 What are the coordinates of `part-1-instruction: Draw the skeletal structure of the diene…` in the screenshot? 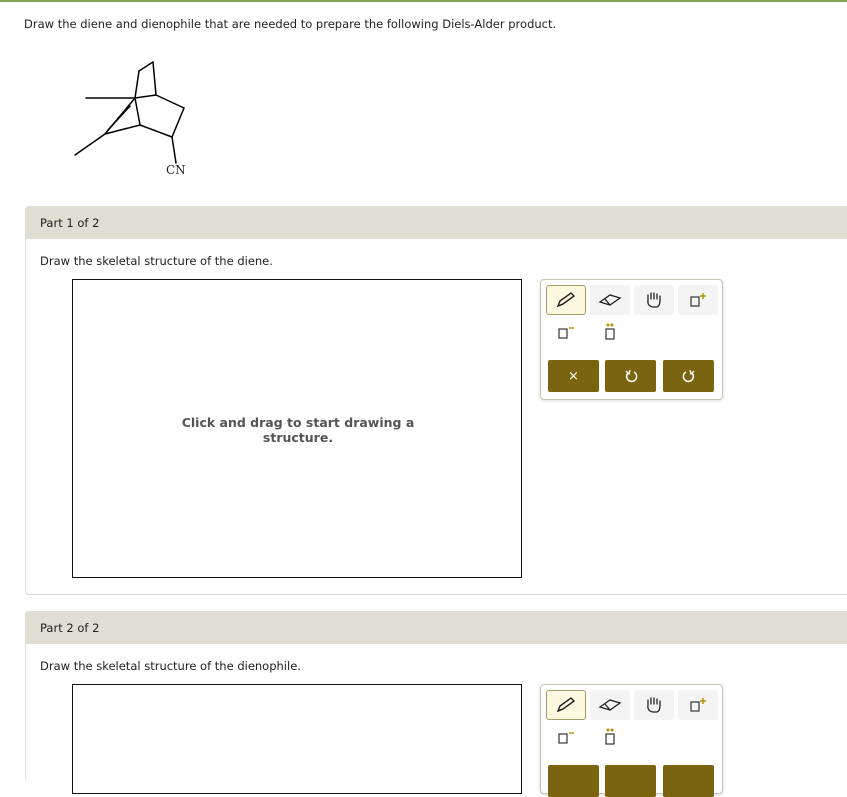 It's located at (156, 261).